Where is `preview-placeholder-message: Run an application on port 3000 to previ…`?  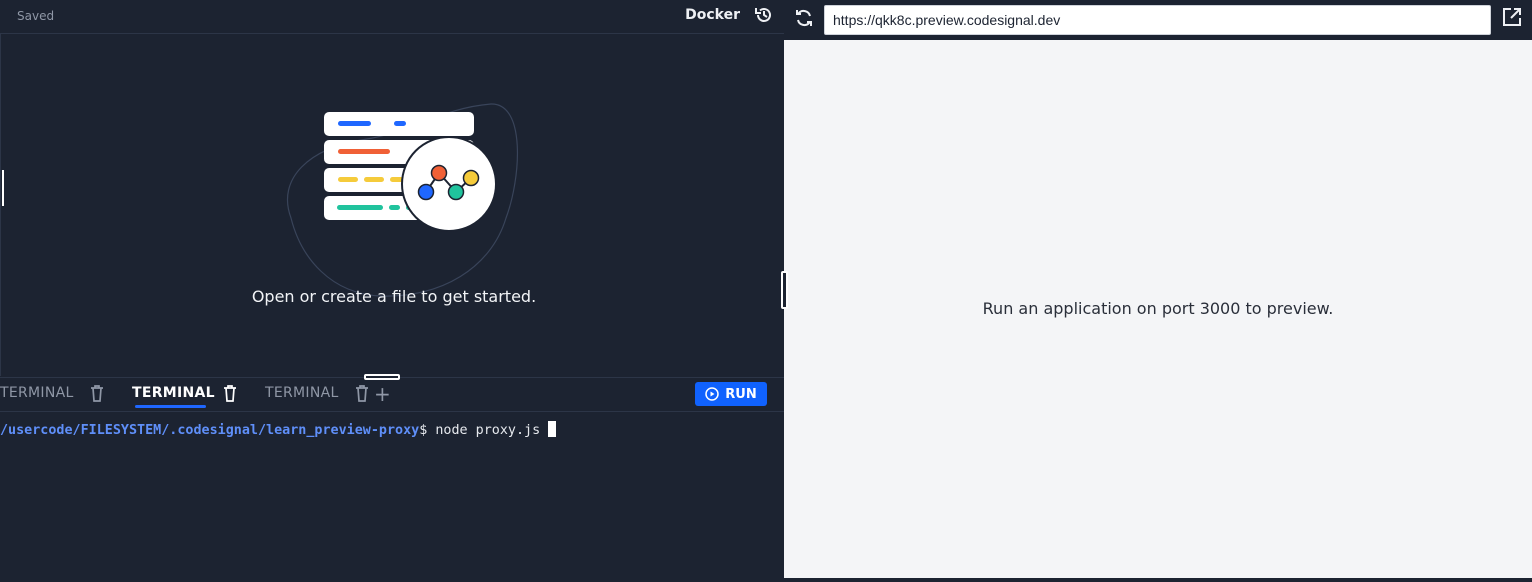
preview-placeholder-message: Run an application on port 3000 to previ… is located at coordinates (1158, 308).